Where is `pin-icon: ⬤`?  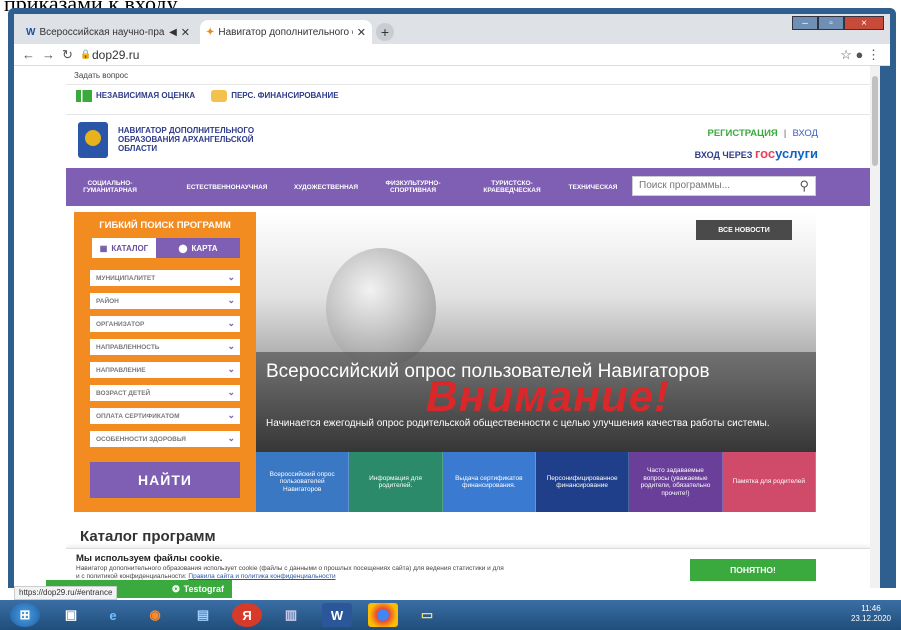
pin-icon: ⬤ is located at coordinates (183, 248).